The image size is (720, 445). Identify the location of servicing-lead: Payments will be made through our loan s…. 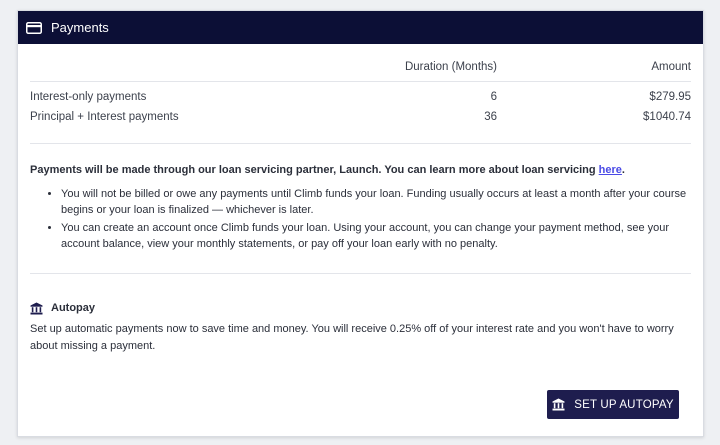
(360, 170).